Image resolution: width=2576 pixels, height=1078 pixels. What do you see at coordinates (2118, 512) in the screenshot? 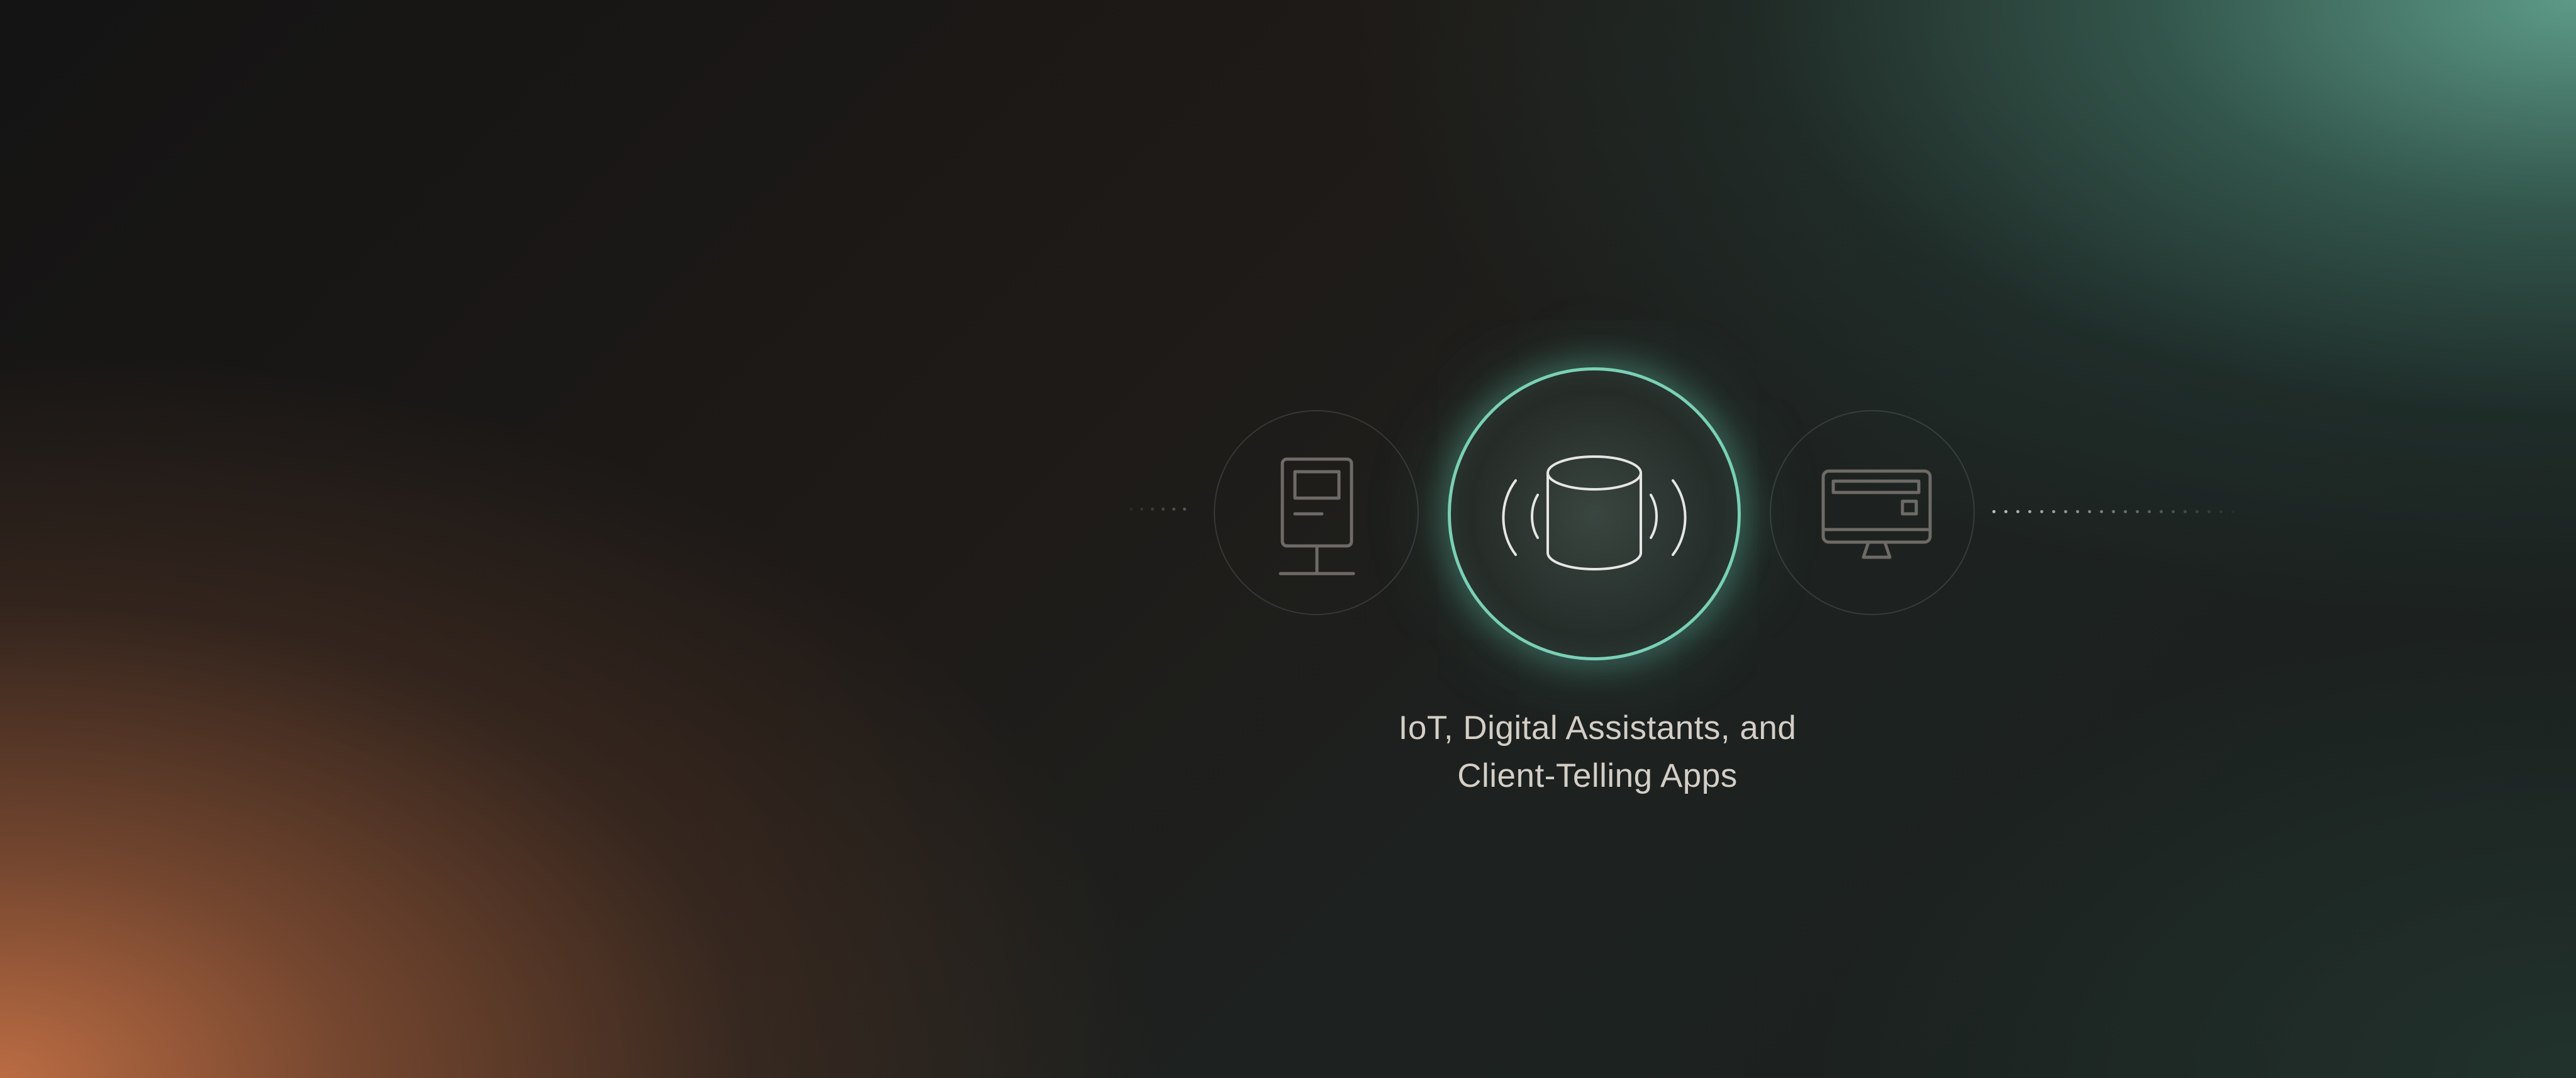
I see `connector-dots-right` at bounding box center [2118, 512].